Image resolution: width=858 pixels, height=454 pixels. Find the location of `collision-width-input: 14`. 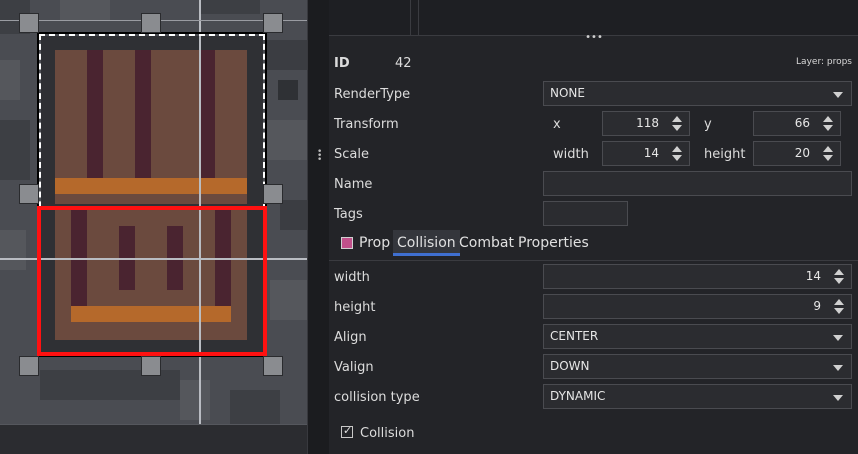

collision-width-input: 14 is located at coordinates (697, 276).